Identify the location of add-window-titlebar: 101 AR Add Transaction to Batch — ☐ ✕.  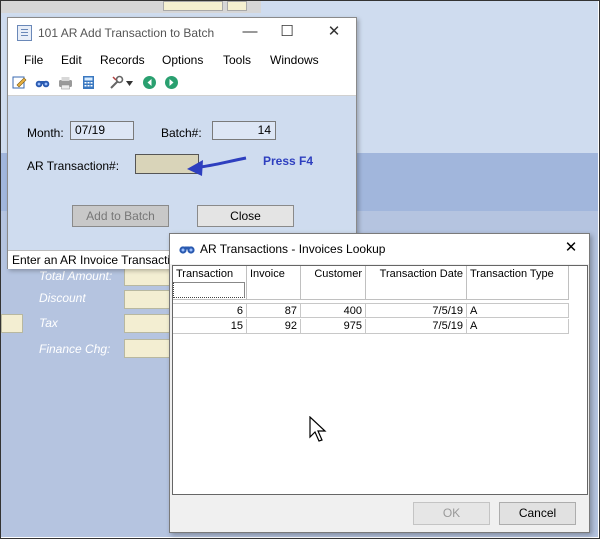
(182, 33).